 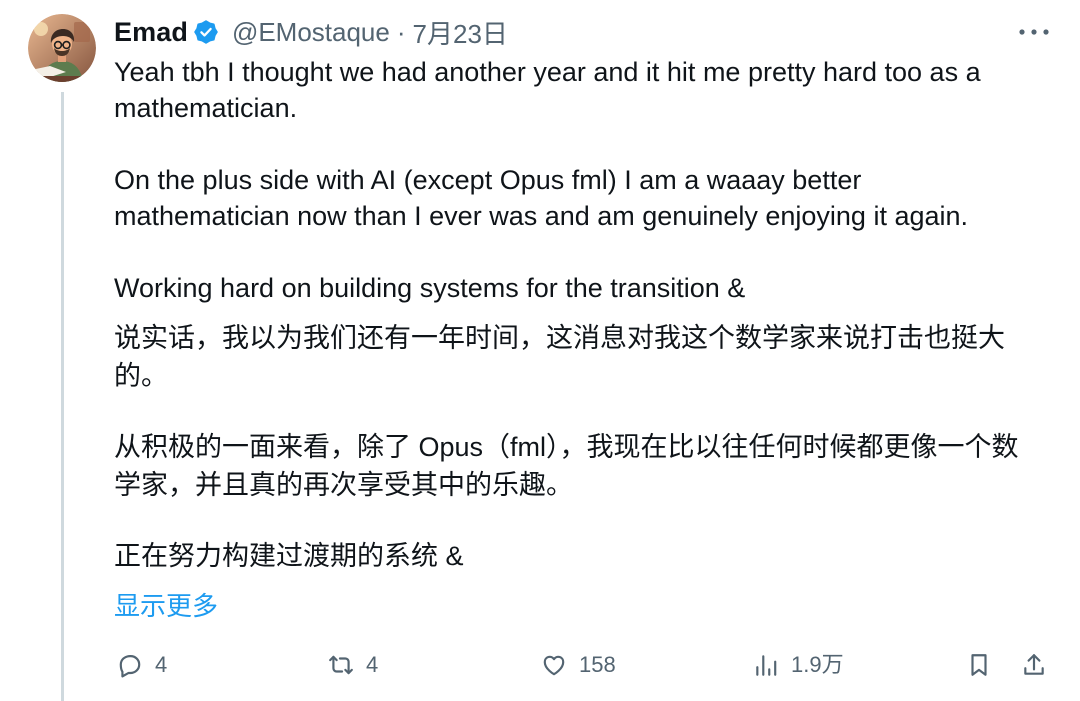 I want to click on verified-badge-icon, so click(x=206, y=32).